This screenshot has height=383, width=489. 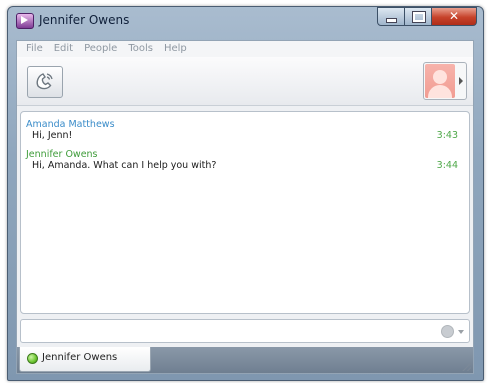 What do you see at coordinates (461, 332) in the screenshot?
I see `chevron-down-icon` at bounding box center [461, 332].